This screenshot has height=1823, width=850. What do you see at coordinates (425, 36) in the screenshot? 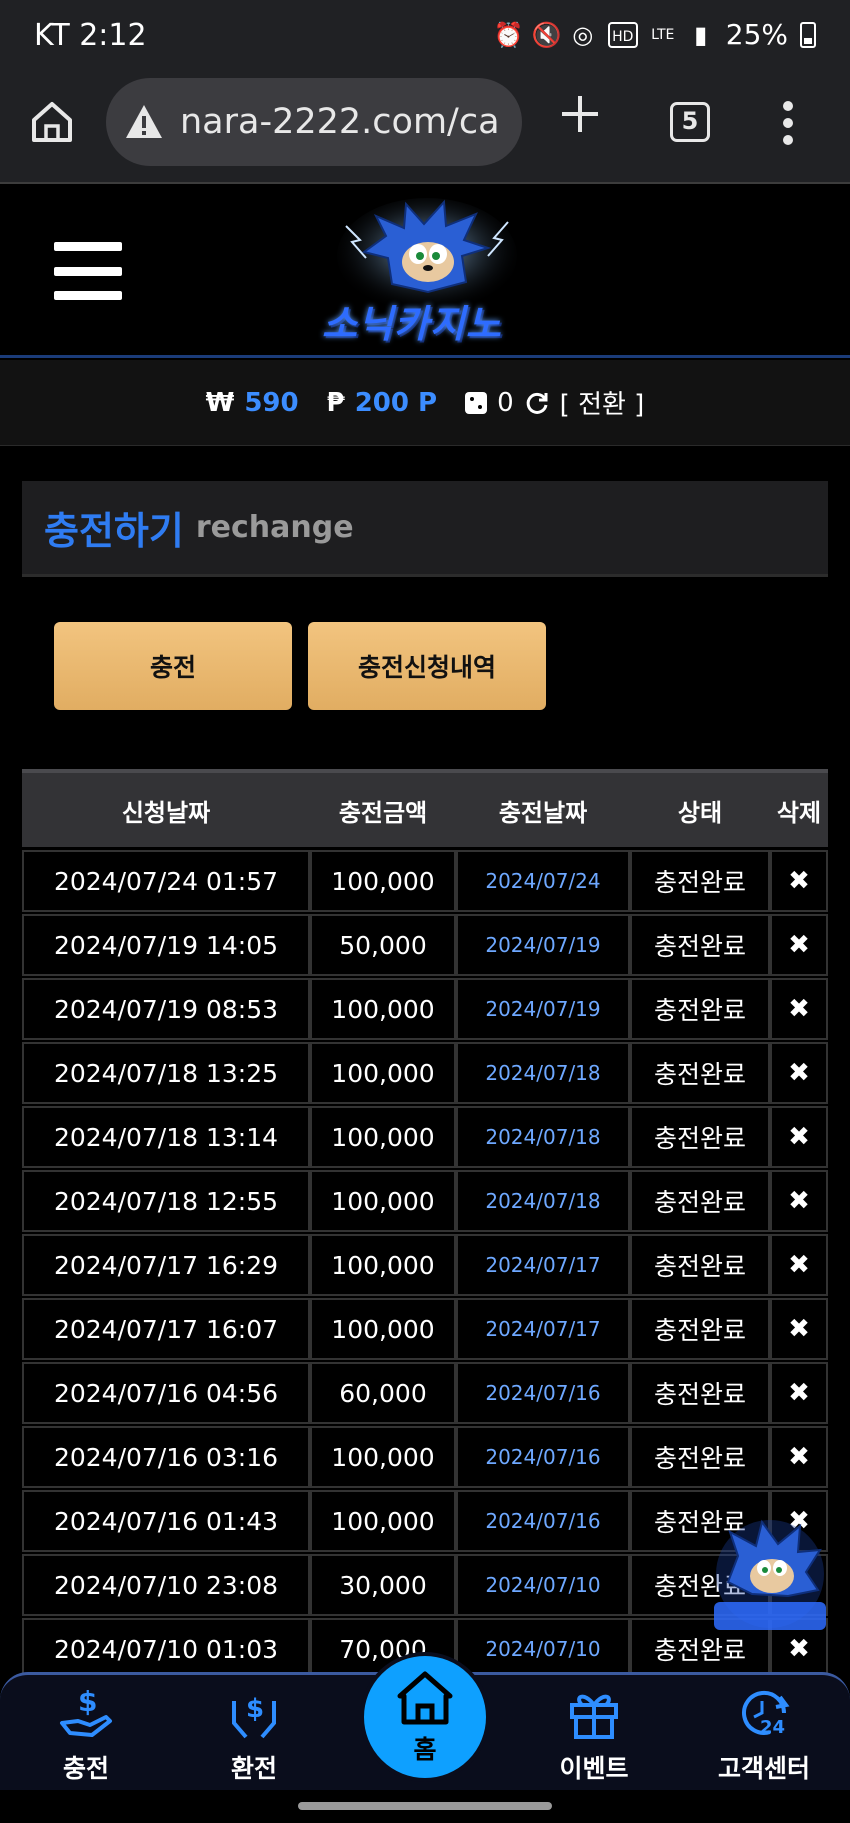
I see `status-bar: KT 2:12 ⏰ 🔇 ◎ HD LTE ▮ 25%` at bounding box center [425, 36].